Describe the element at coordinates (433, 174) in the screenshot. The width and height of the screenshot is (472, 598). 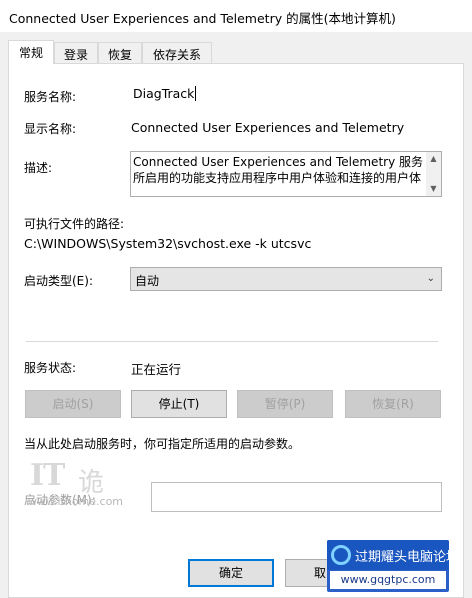
I see `description-scrollbar: ▲ ▼` at that location.